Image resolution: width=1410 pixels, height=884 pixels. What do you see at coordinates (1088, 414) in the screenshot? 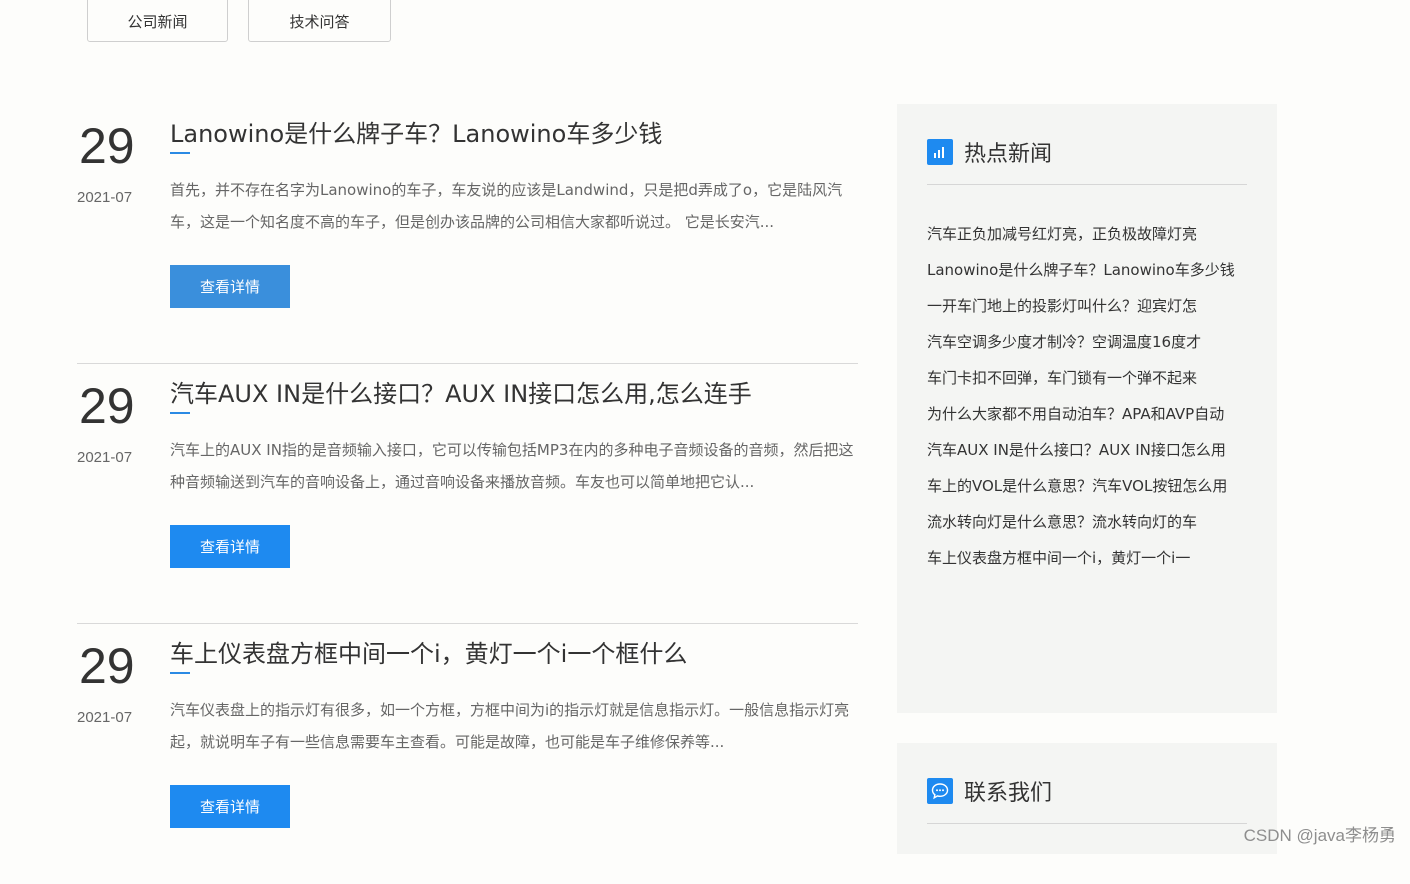
I see `hot-news-item: 为什么大家都不用自动泊车？APA和AVP自动` at bounding box center [1088, 414].